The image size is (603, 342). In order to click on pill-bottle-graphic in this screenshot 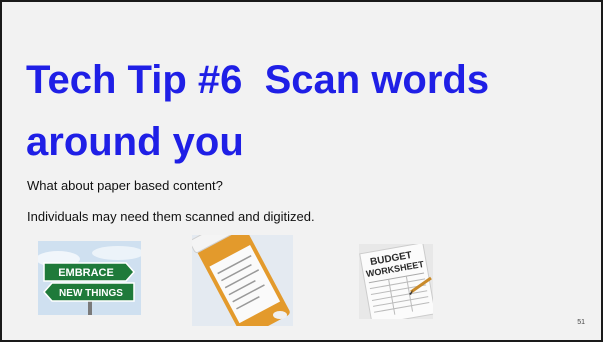, I will do `click(242, 280)`.